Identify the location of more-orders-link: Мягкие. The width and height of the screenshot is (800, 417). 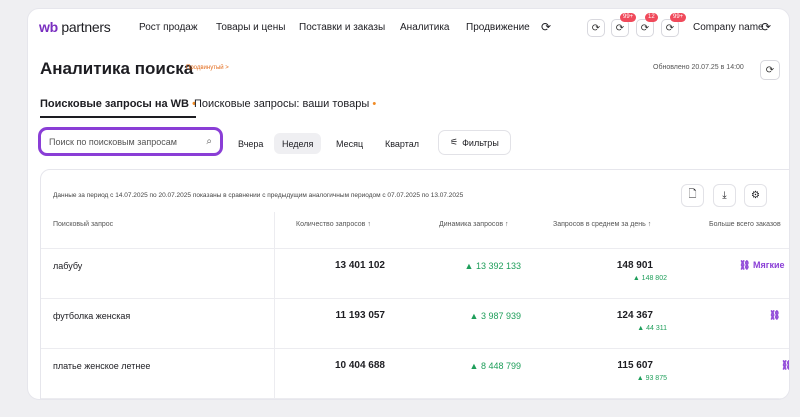
(769, 265).